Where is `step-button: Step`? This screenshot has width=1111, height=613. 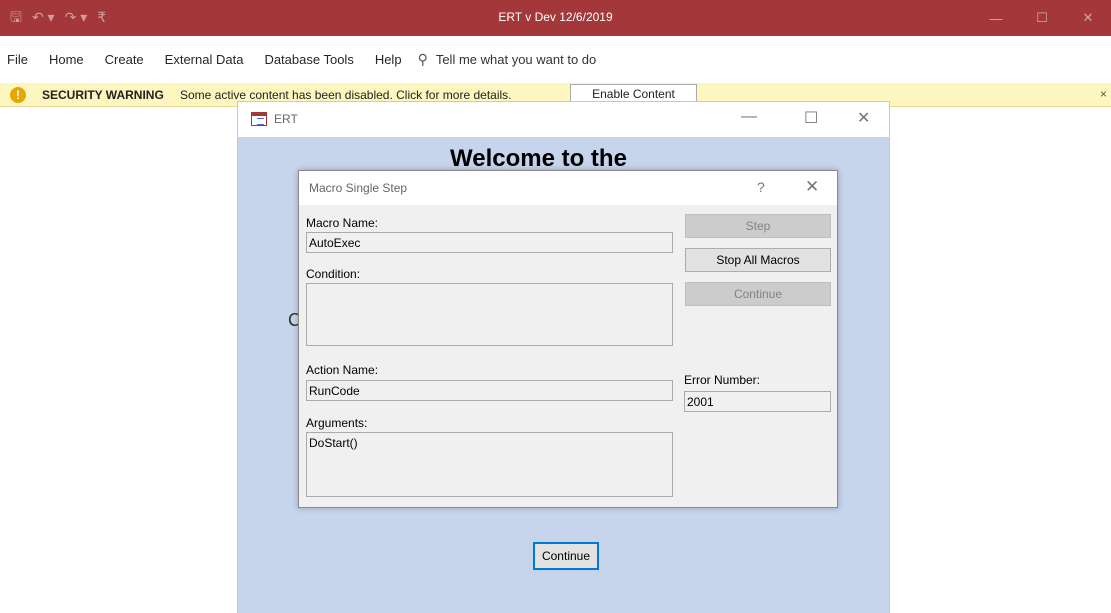 step-button: Step is located at coordinates (758, 226).